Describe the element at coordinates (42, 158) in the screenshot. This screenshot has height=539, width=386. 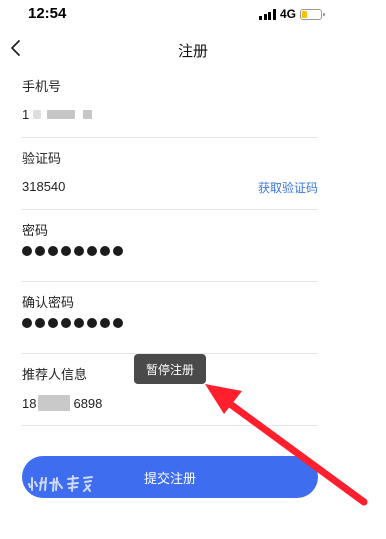
I see `code-label: 验证码` at that location.